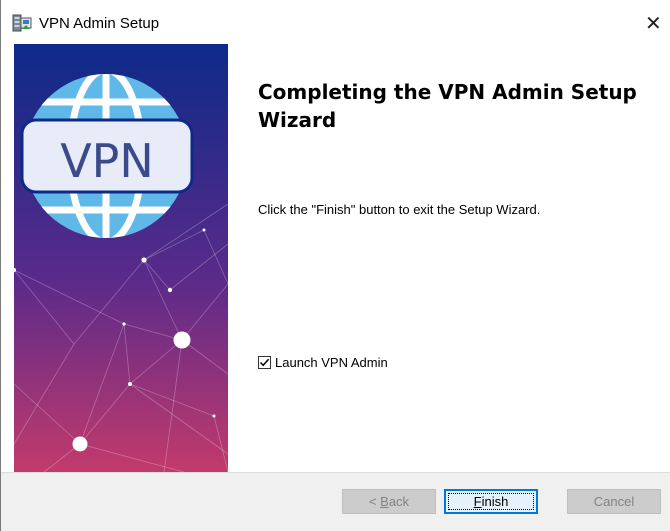  Describe the element at coordinates (335, 22) in the screenshot. I see `title-bar: VPN Admin Setup ✕` at that location.